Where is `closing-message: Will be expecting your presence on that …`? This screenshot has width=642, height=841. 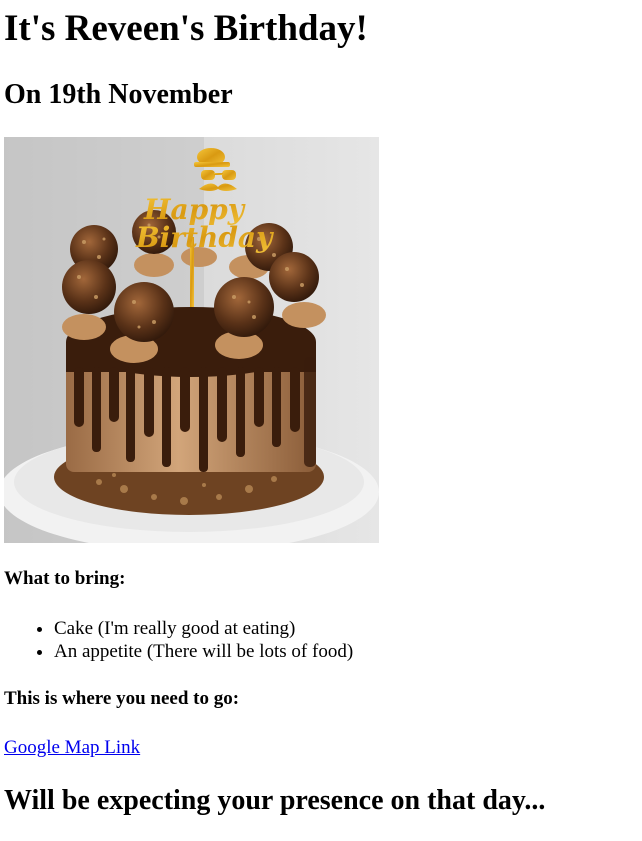
closing-message: Will be expecting your presence on that … is located at coordinates (275, 800).